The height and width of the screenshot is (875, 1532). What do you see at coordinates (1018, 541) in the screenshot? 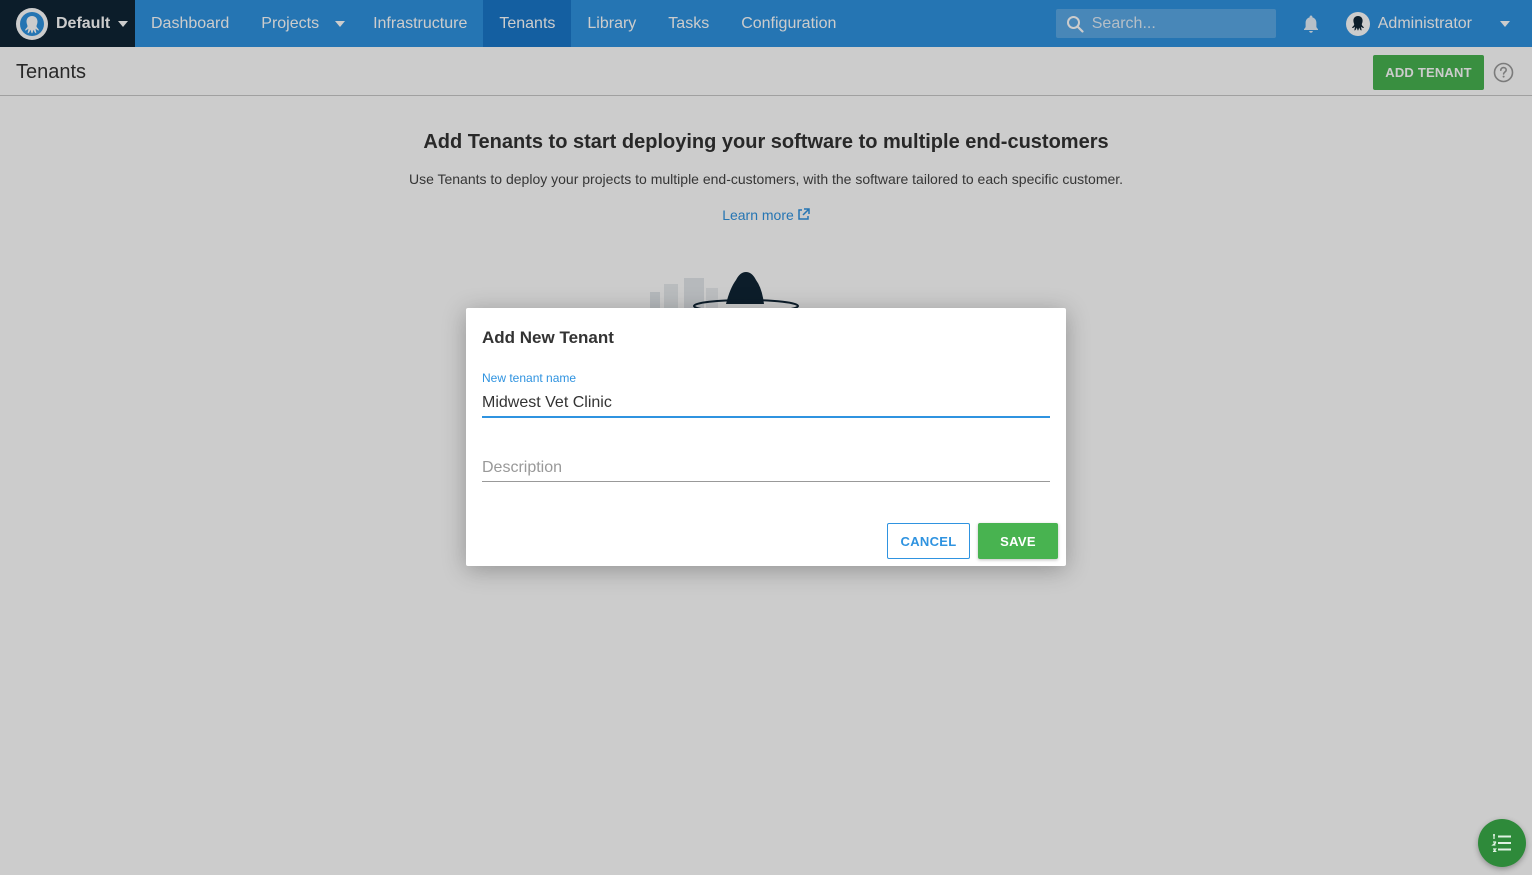
I see `save-button: SAVE` at bounding box center [1018, 541].